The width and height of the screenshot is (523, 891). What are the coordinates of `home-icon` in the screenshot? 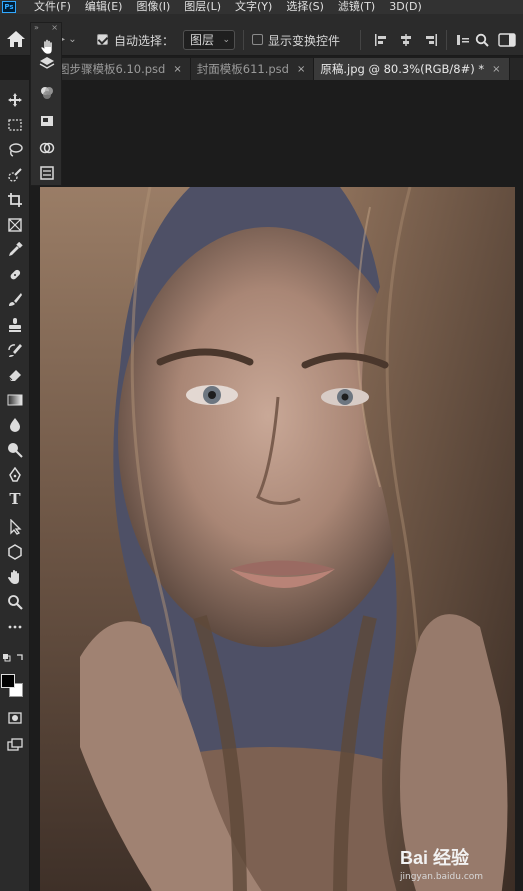 It's located at (16, 39).